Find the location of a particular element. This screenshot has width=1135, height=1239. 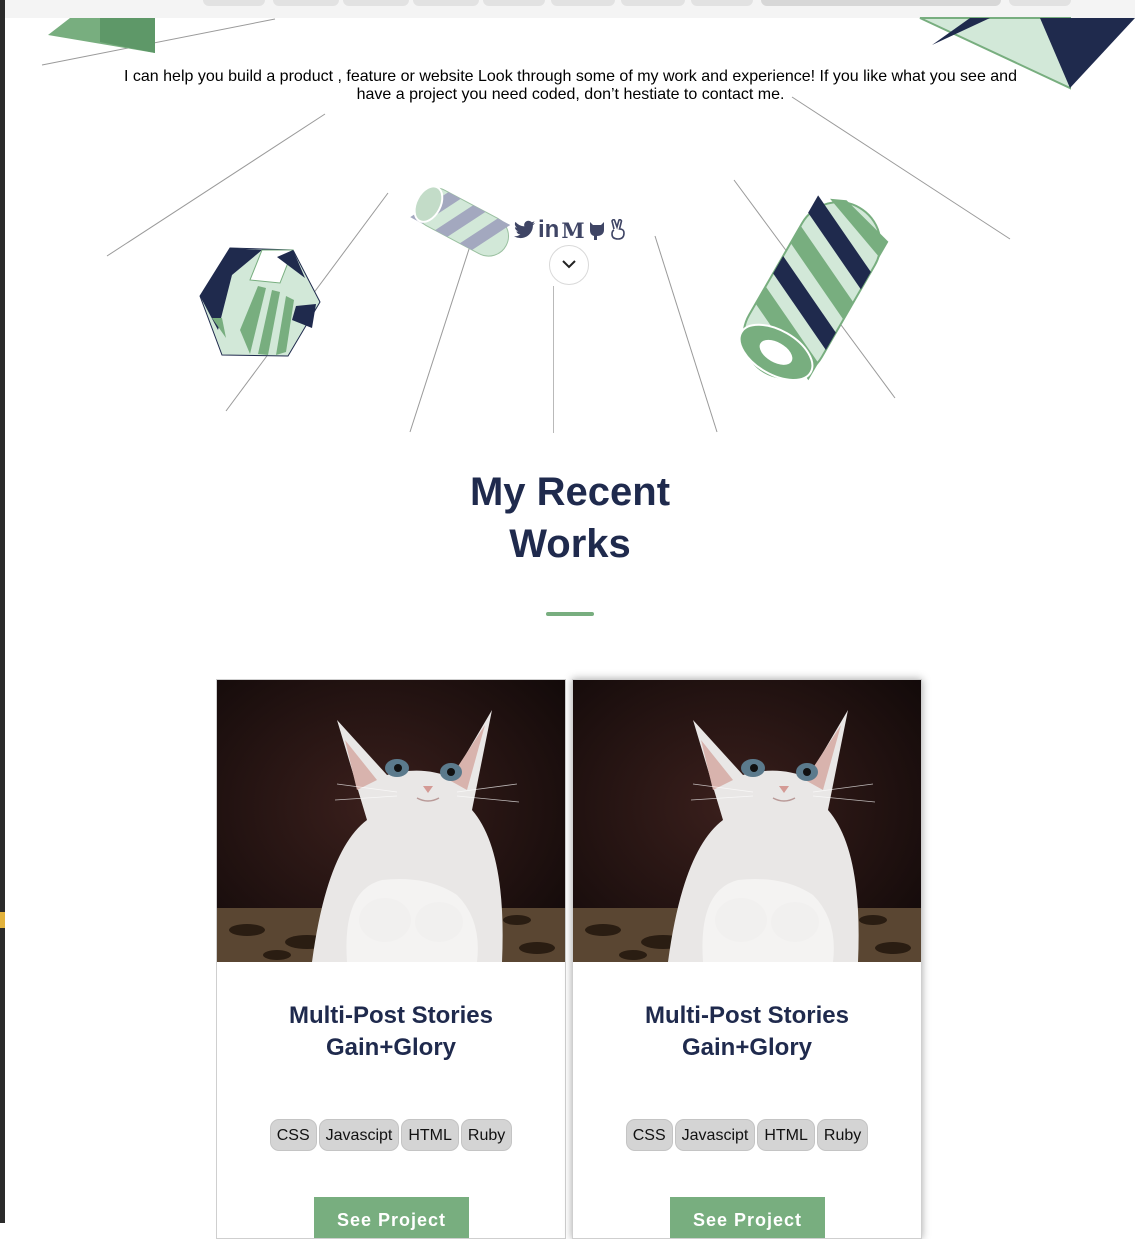

chevron-down-icon is located at coordinates (569, 265).